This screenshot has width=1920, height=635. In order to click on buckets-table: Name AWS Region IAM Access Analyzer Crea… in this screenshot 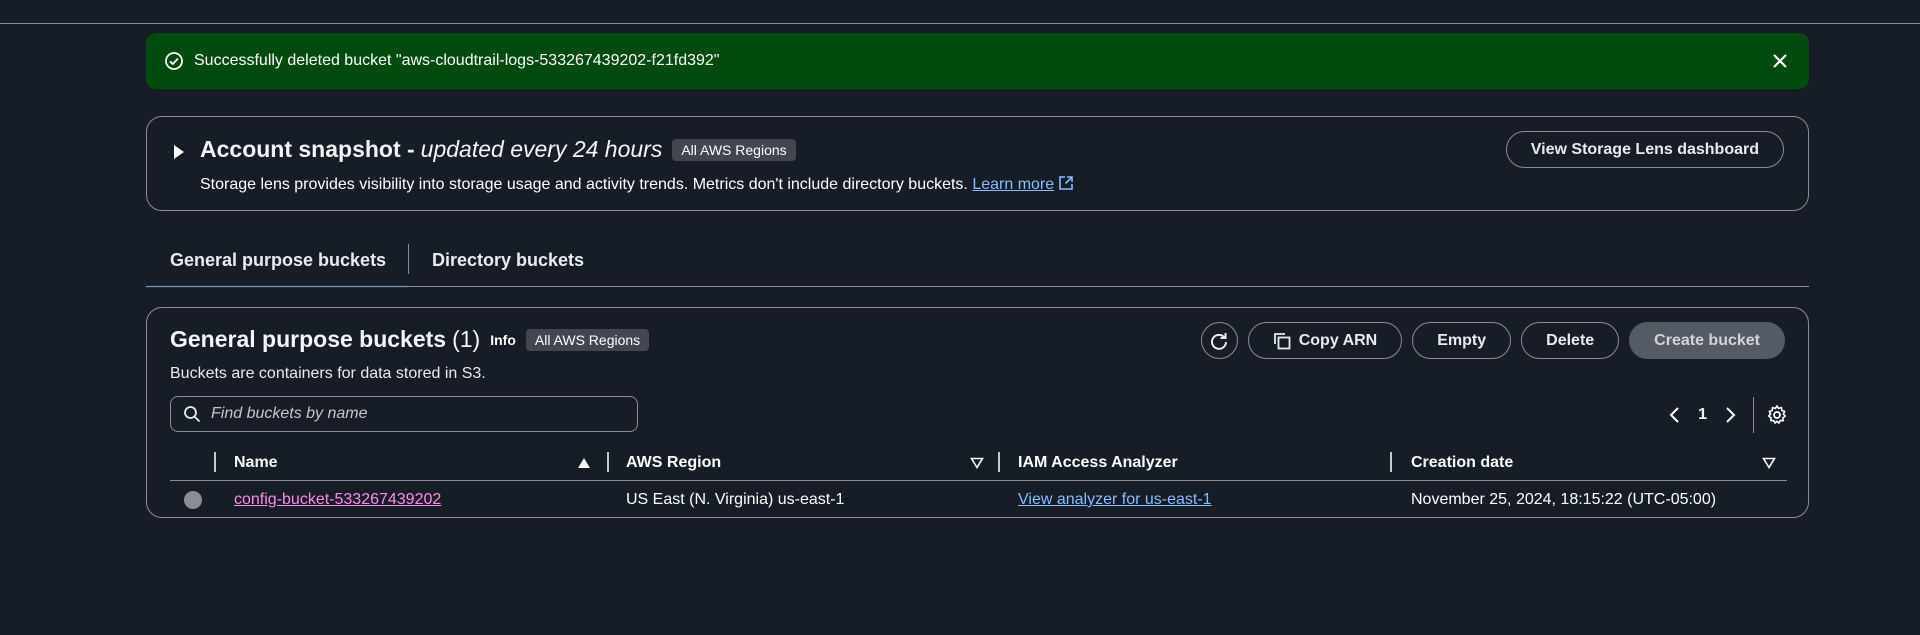, I will do `click(978, 482)`.